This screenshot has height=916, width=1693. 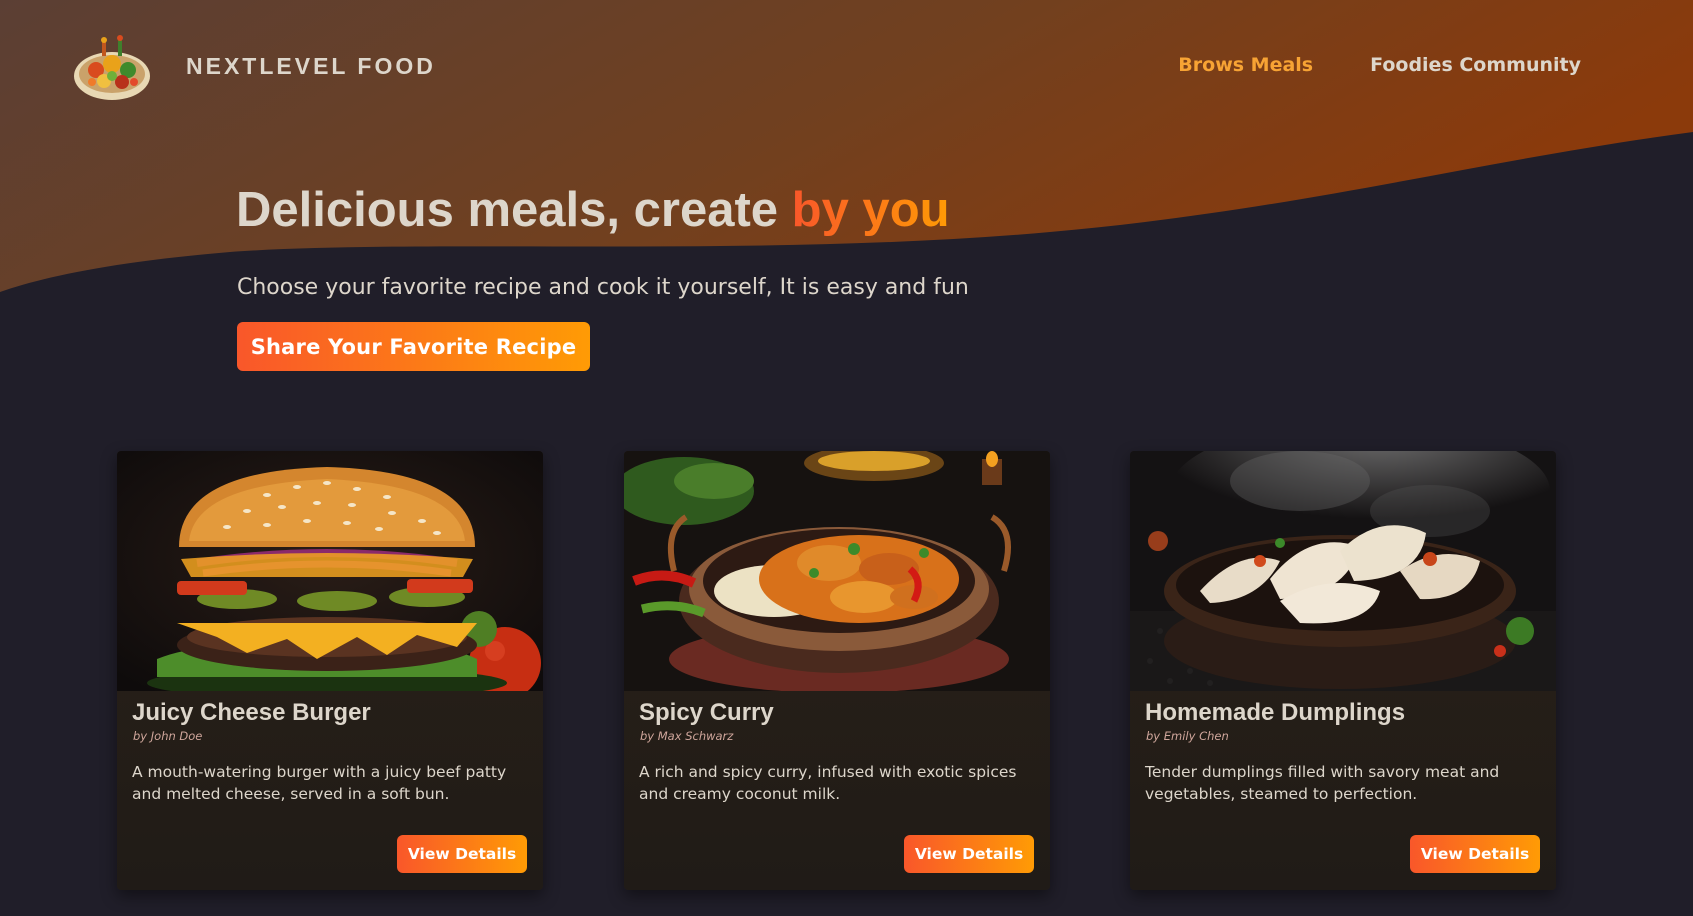 I want to click on hero-title-main: Delicious meals, create, so click(x=514, y=210).